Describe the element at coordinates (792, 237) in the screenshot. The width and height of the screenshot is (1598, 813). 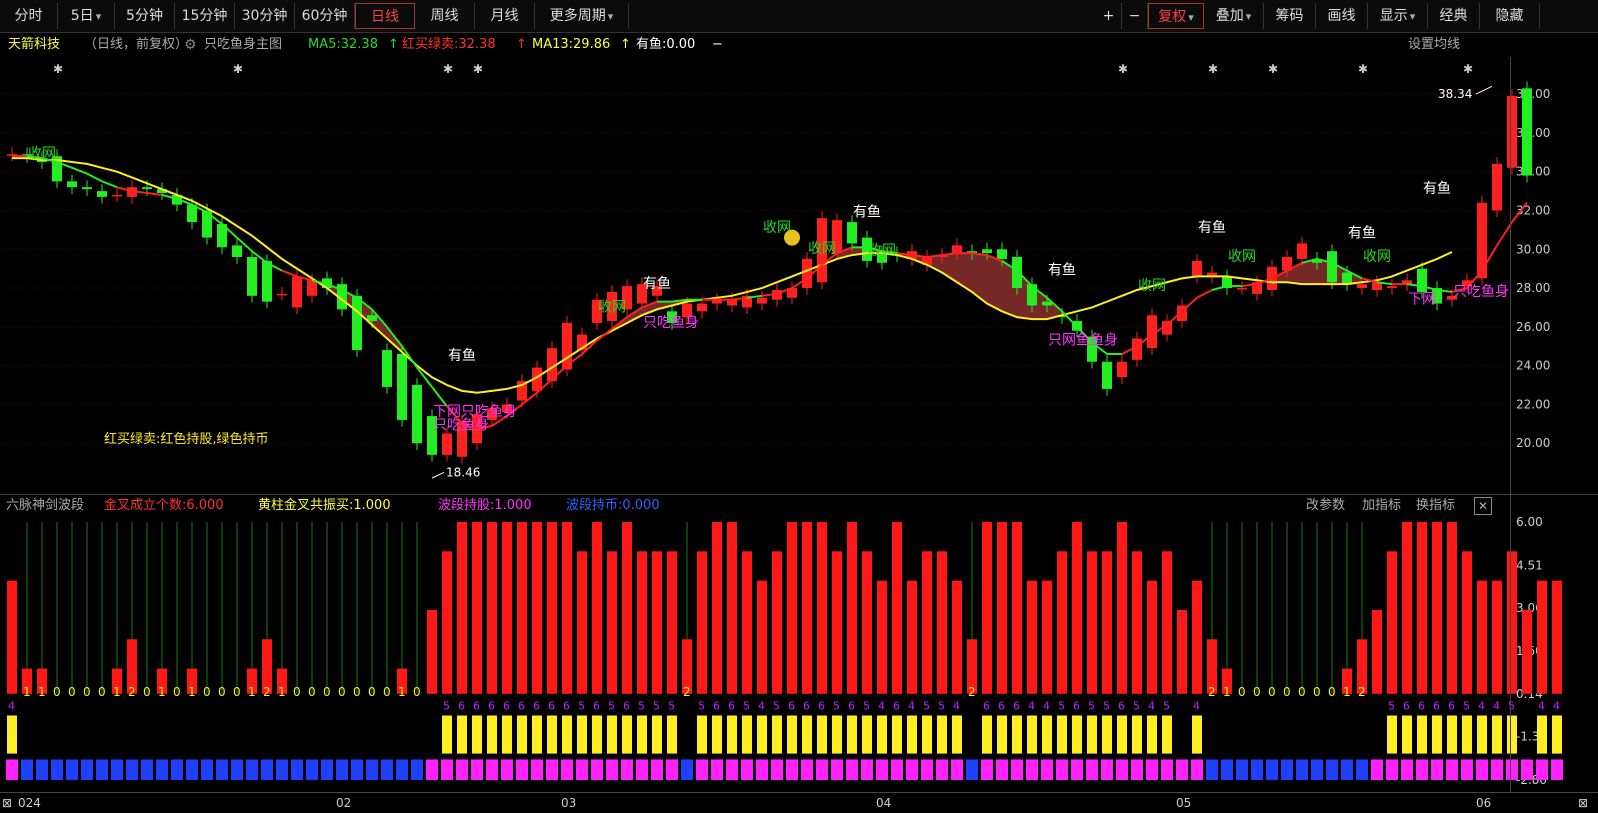
I see `face-icon` at that location.